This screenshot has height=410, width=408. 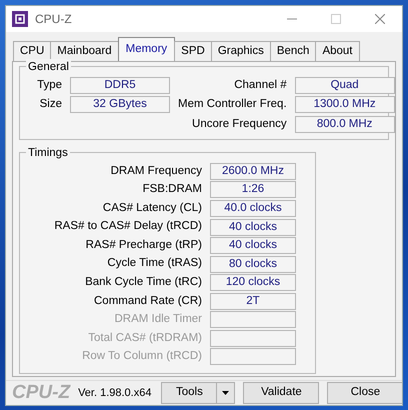 What do you see at coordinates (253, 301) in the screenshot?
I see `value-field: 2T` at bounding box center [253, 301].